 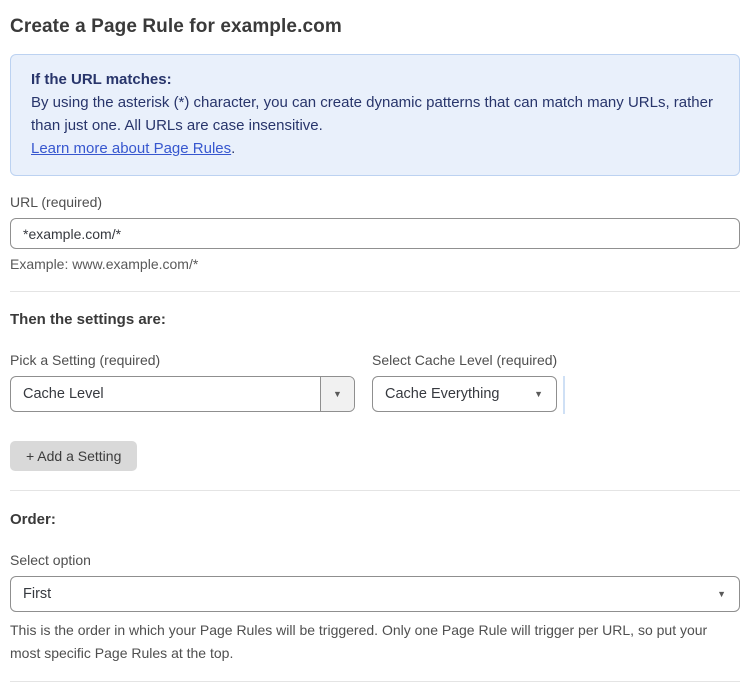 I want to click on order-select-label: Select option, so click(x=50, y=560).